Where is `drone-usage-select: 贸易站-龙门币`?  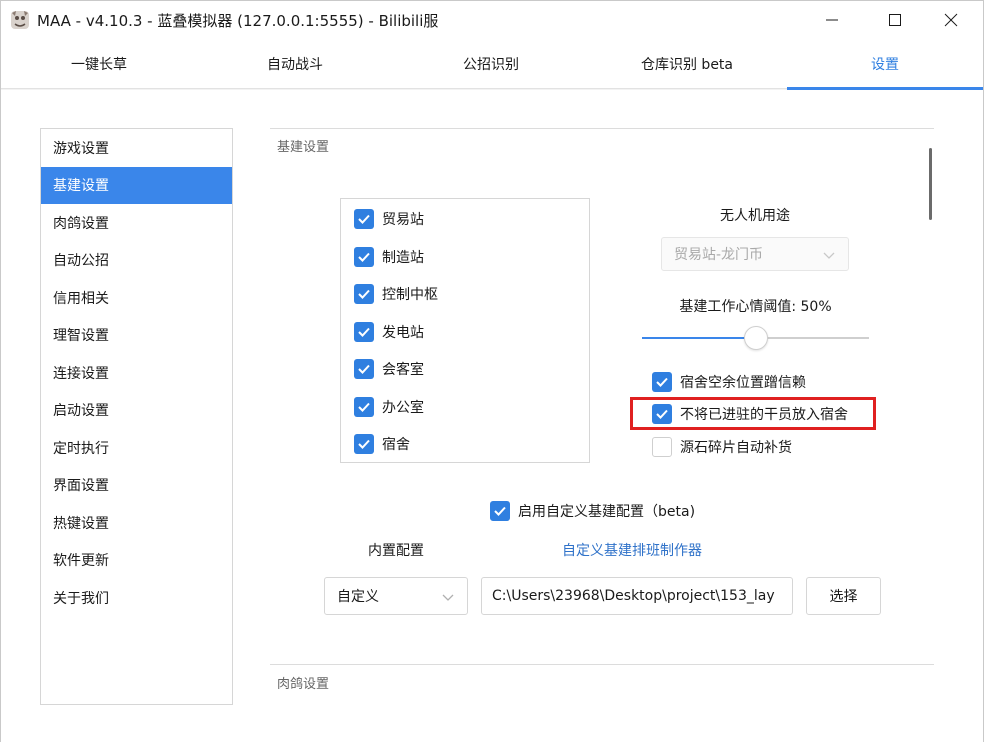 drone-usage-select: 贸易站-龙门币 is located at coordinates (755, 254).